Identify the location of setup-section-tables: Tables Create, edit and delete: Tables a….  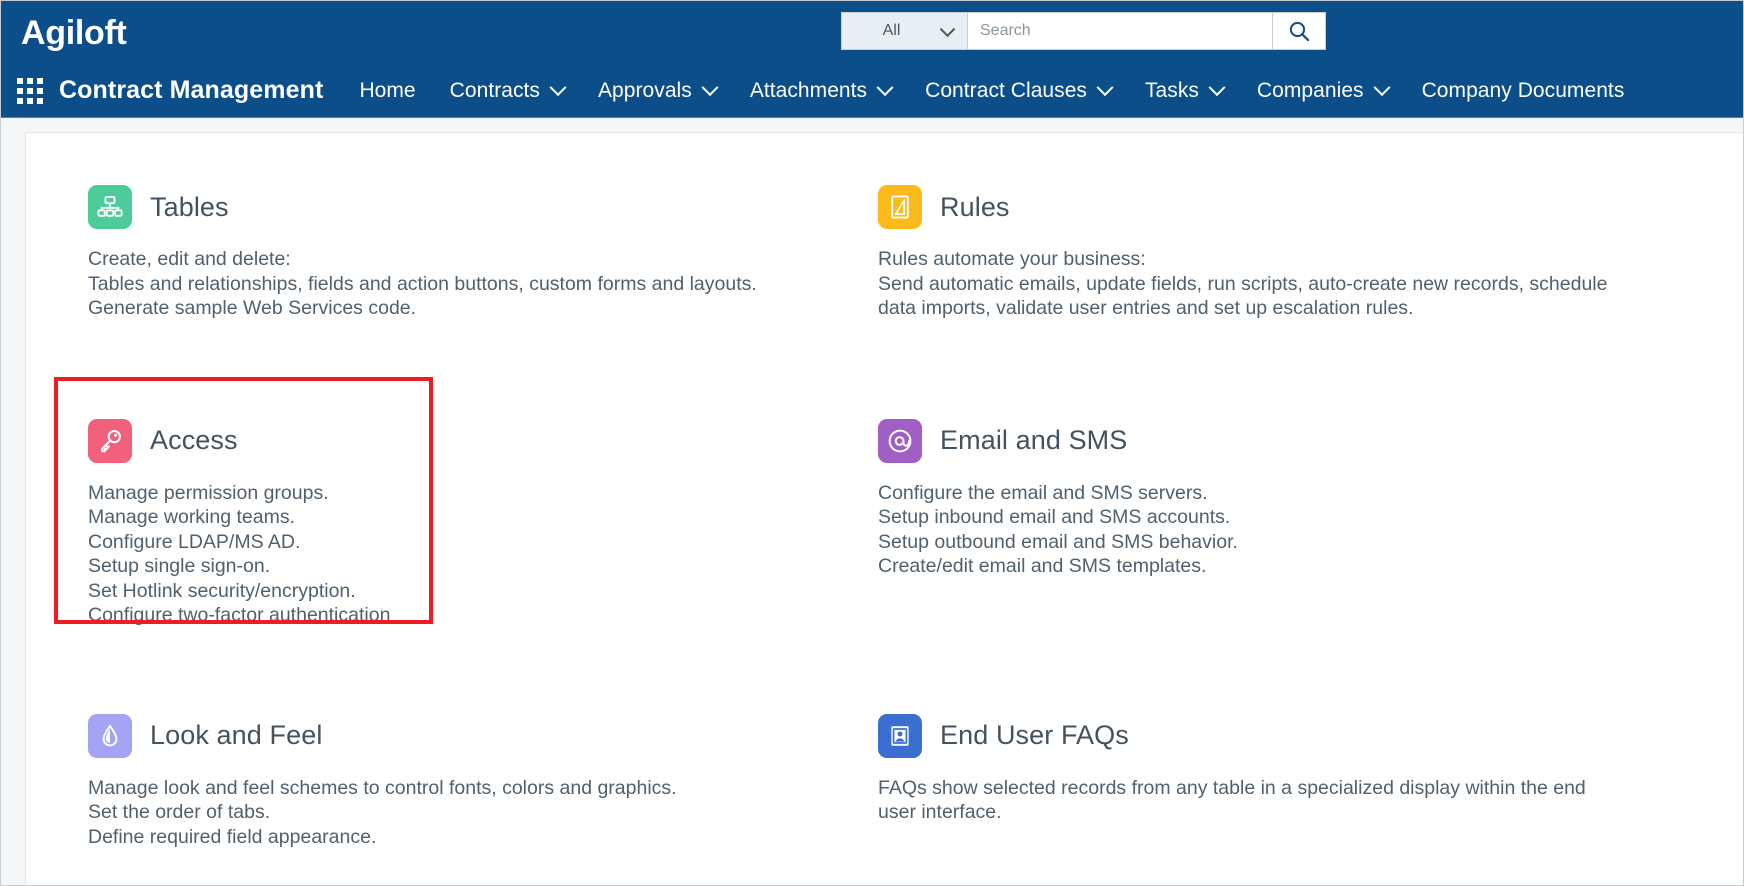
(483, 266).